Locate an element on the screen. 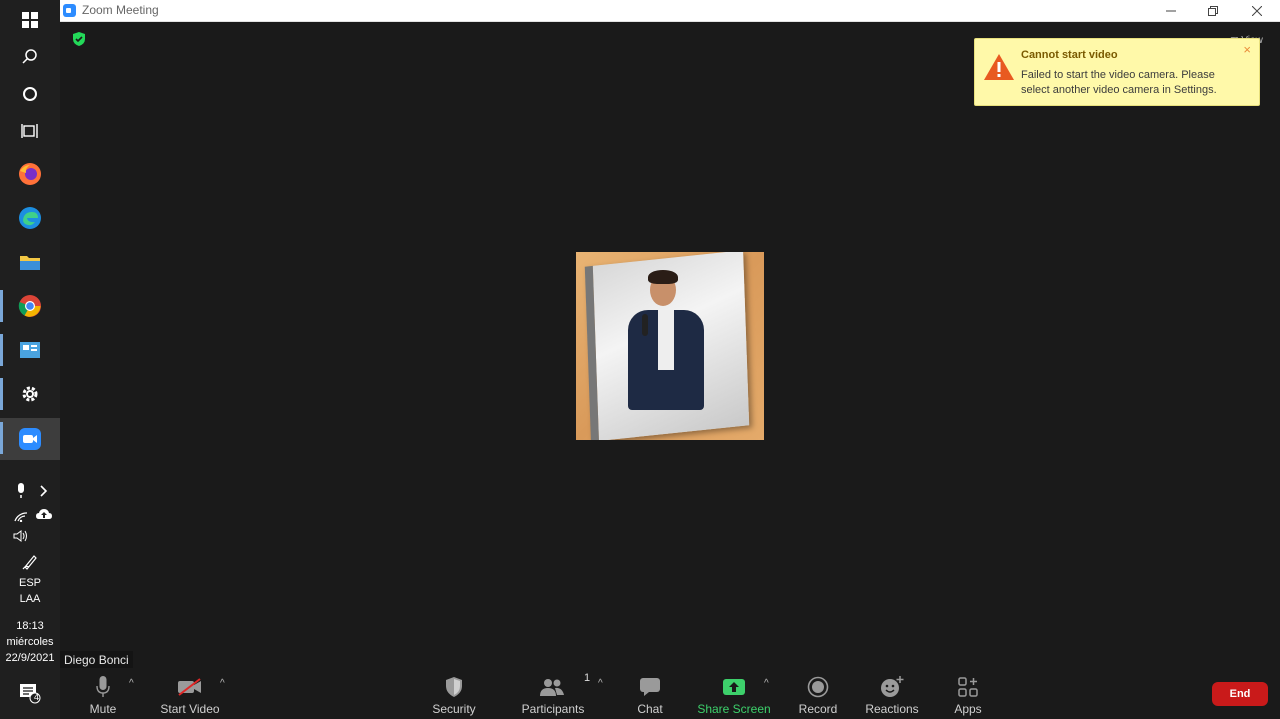  action-center-button: 4 is located at coordinates (30, 693).